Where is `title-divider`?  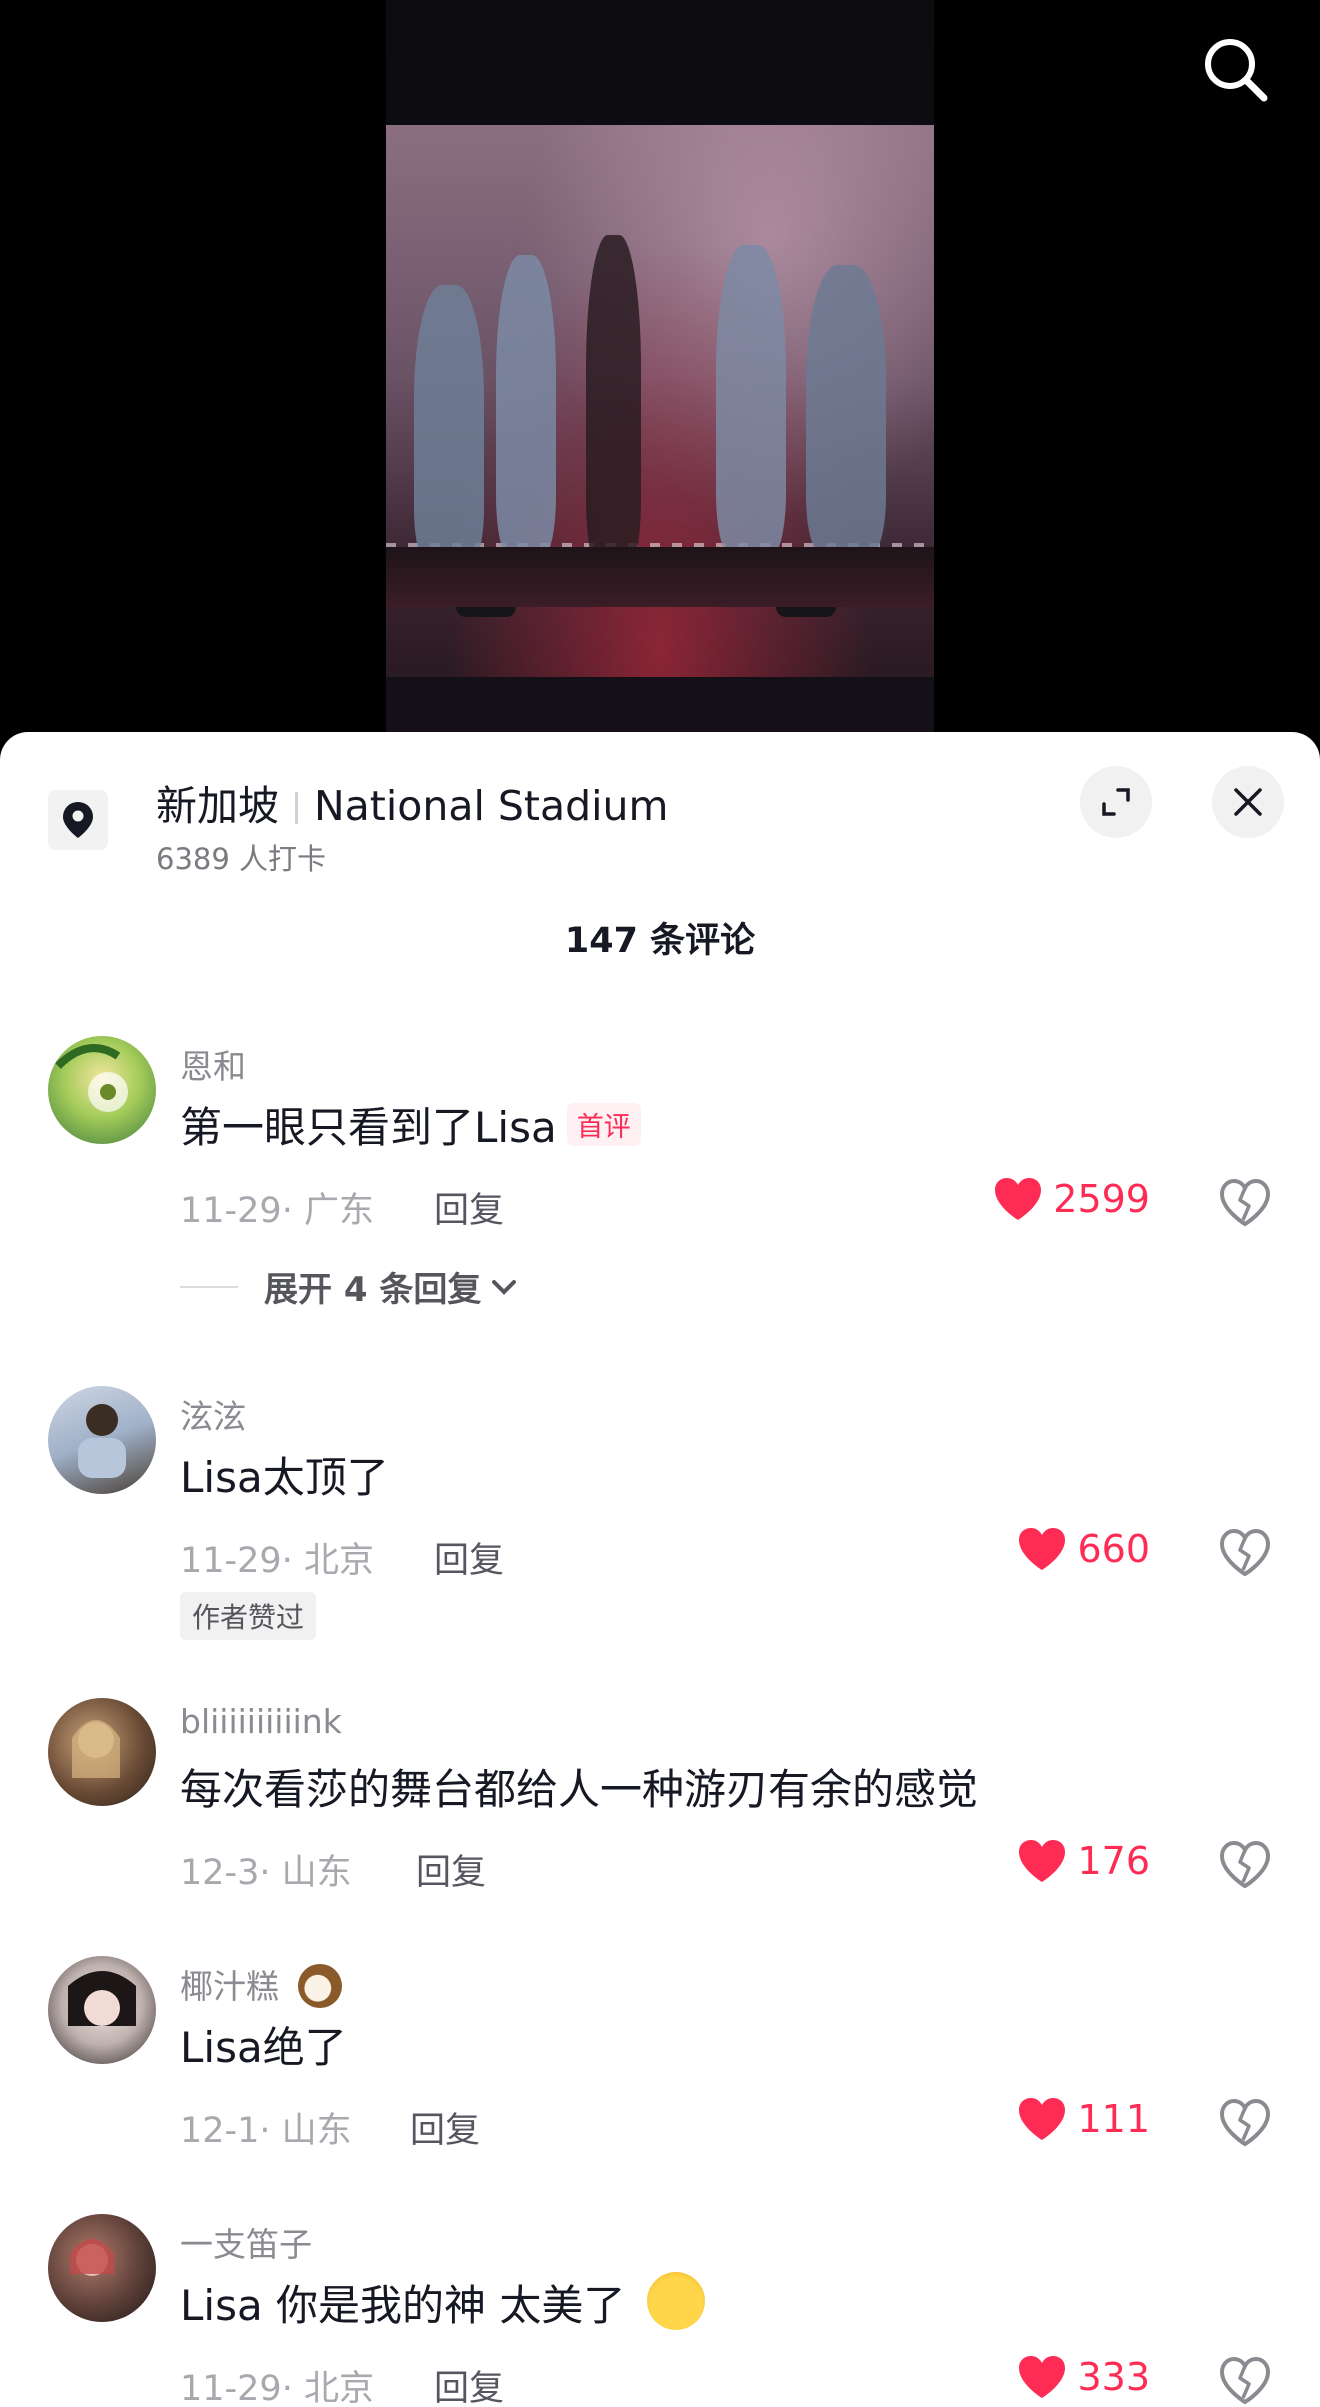
title-divider is located at coordinates (296, 808).